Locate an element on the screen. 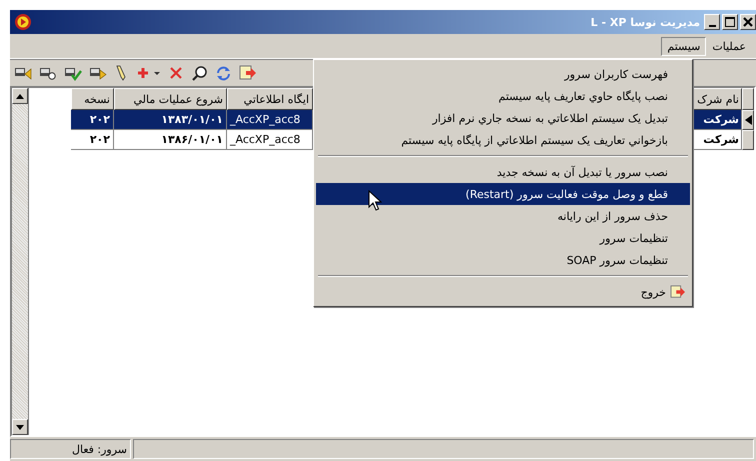 This screenshot has height=461, width=756. table-cell: ۱۳۸۳/۰۱/۰۱ is located at coordinates (170, 120).